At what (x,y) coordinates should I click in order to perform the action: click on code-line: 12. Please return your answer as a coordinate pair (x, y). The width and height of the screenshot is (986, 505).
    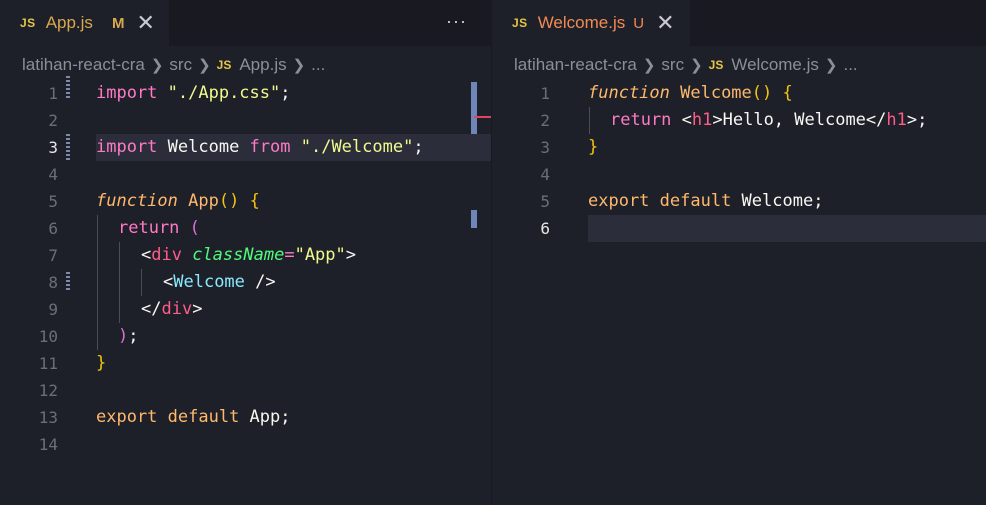
    Looking at the image, I should click on (245, 390).